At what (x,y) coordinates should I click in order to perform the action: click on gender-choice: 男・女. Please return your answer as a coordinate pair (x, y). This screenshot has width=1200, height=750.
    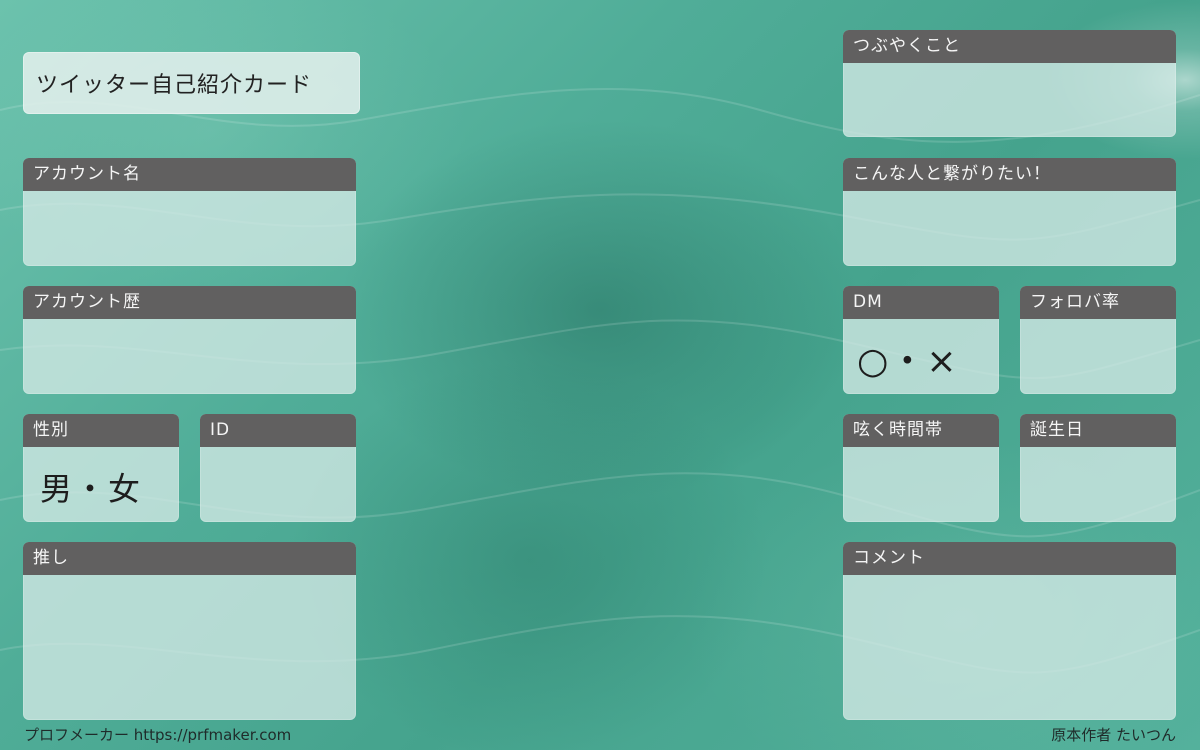
    Looking at the image, I should click on (91, 489).